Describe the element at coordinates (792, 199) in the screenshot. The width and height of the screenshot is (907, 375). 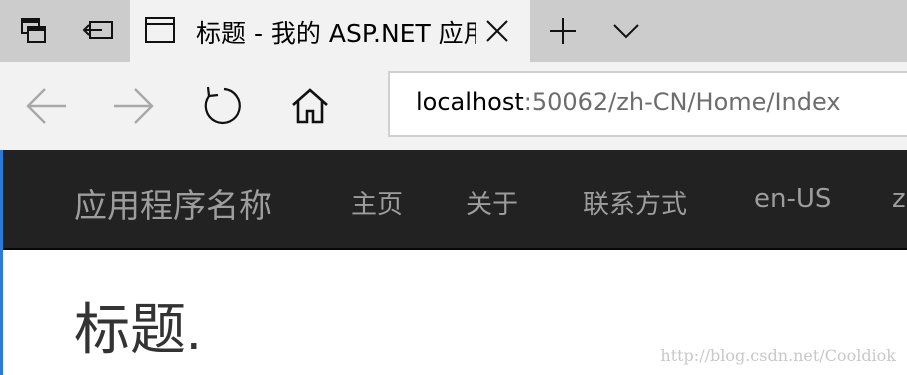
I see `nav-link-en-us: en-US` at that location.